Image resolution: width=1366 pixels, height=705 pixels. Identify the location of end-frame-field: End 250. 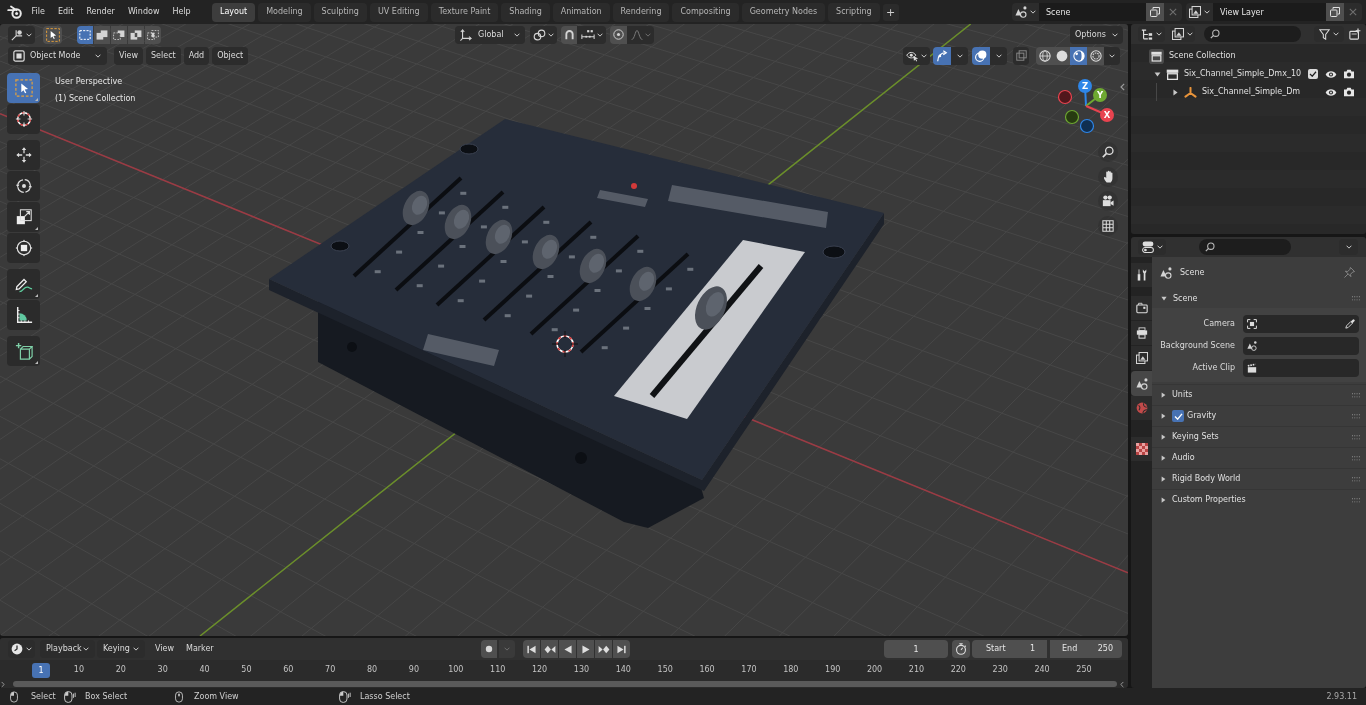
(1086, 649).